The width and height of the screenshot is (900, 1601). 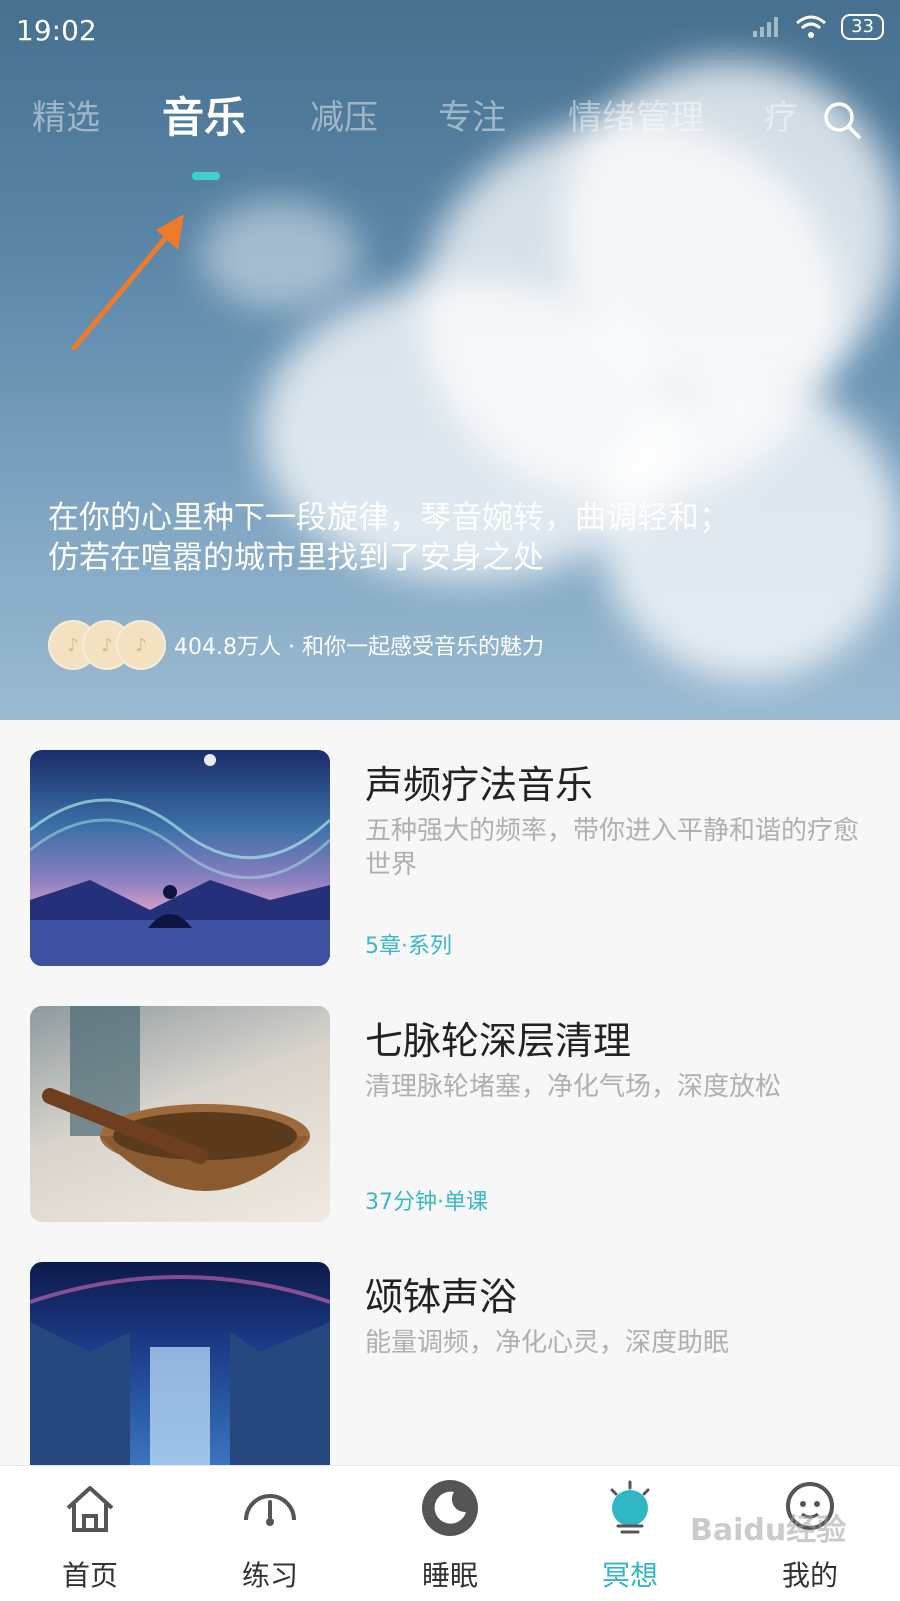 I want to click on nav-practice: 练习, so click(x=270, y=1533).